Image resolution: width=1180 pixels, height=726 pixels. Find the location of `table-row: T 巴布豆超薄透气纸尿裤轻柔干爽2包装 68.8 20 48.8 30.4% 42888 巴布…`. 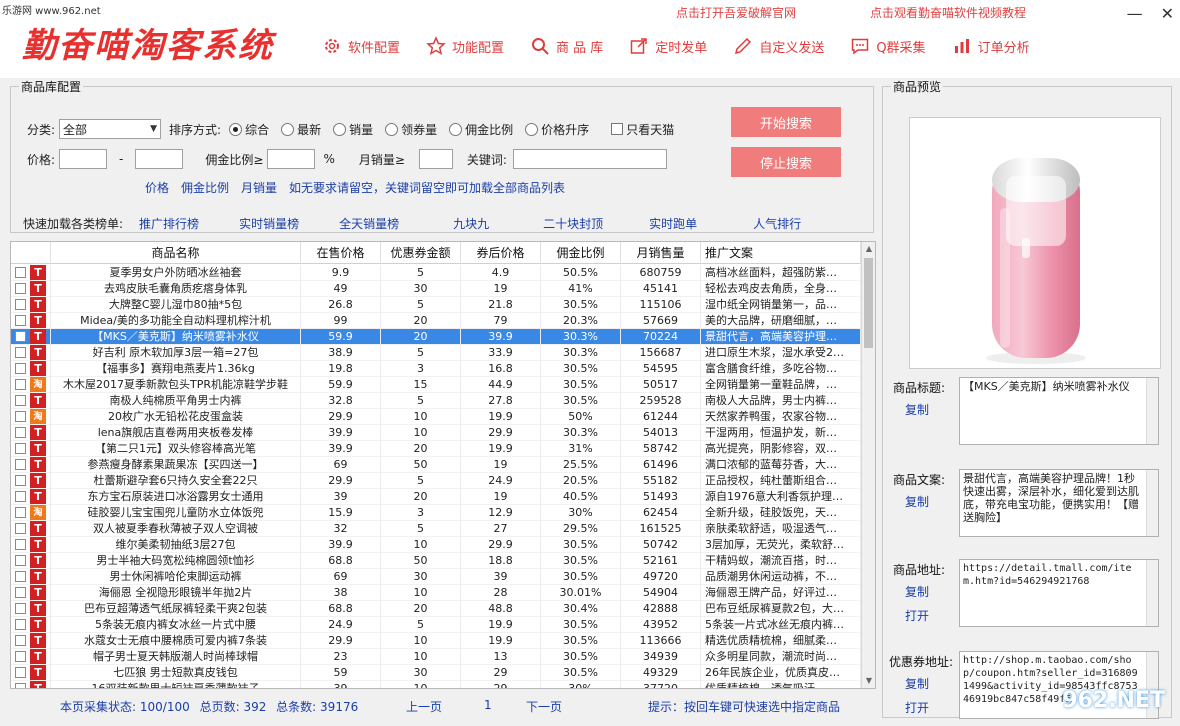

table-row: T 巴布豆超薄透气纸尿裤轻柔干爽2包装 68.8 20 48.8 30.4% 42888 巴布… is located at coordinates (436, 609).